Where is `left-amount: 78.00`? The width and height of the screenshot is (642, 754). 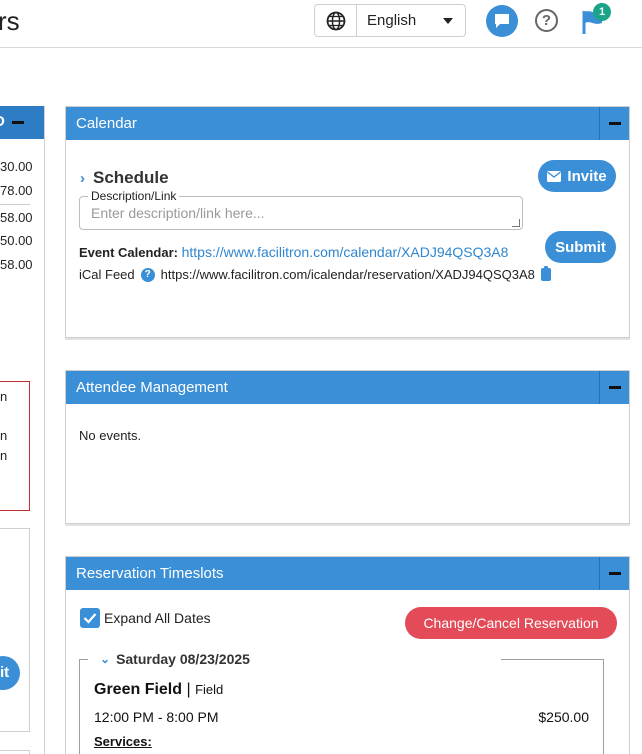
left-amount: 78.00 is located at coordinates (16, 190).